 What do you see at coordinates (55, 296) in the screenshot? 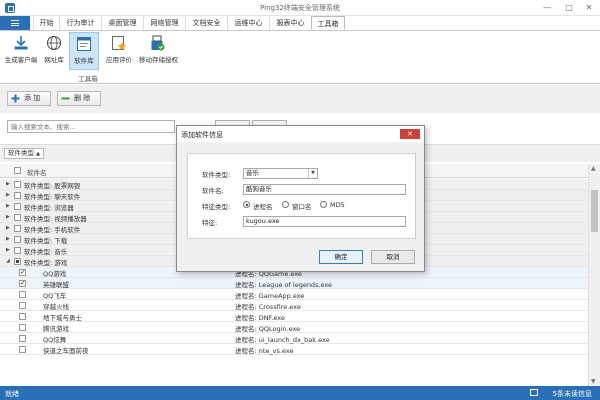
I see `software-name-cell: QQ飞车` at bounding box center [55, 296].